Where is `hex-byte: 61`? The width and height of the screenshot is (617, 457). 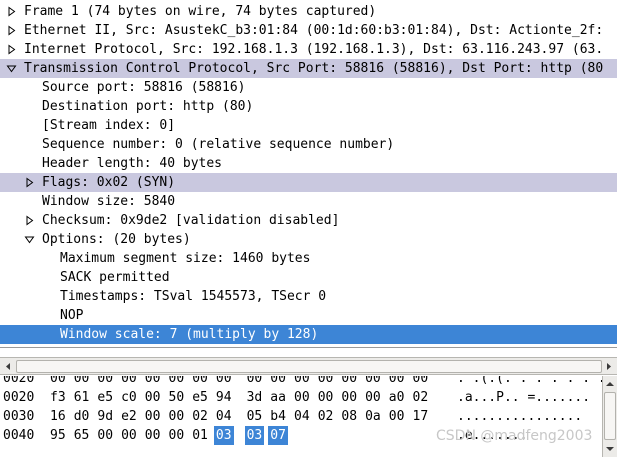
hex-byte: 61 is located at coordinates (82, 397).